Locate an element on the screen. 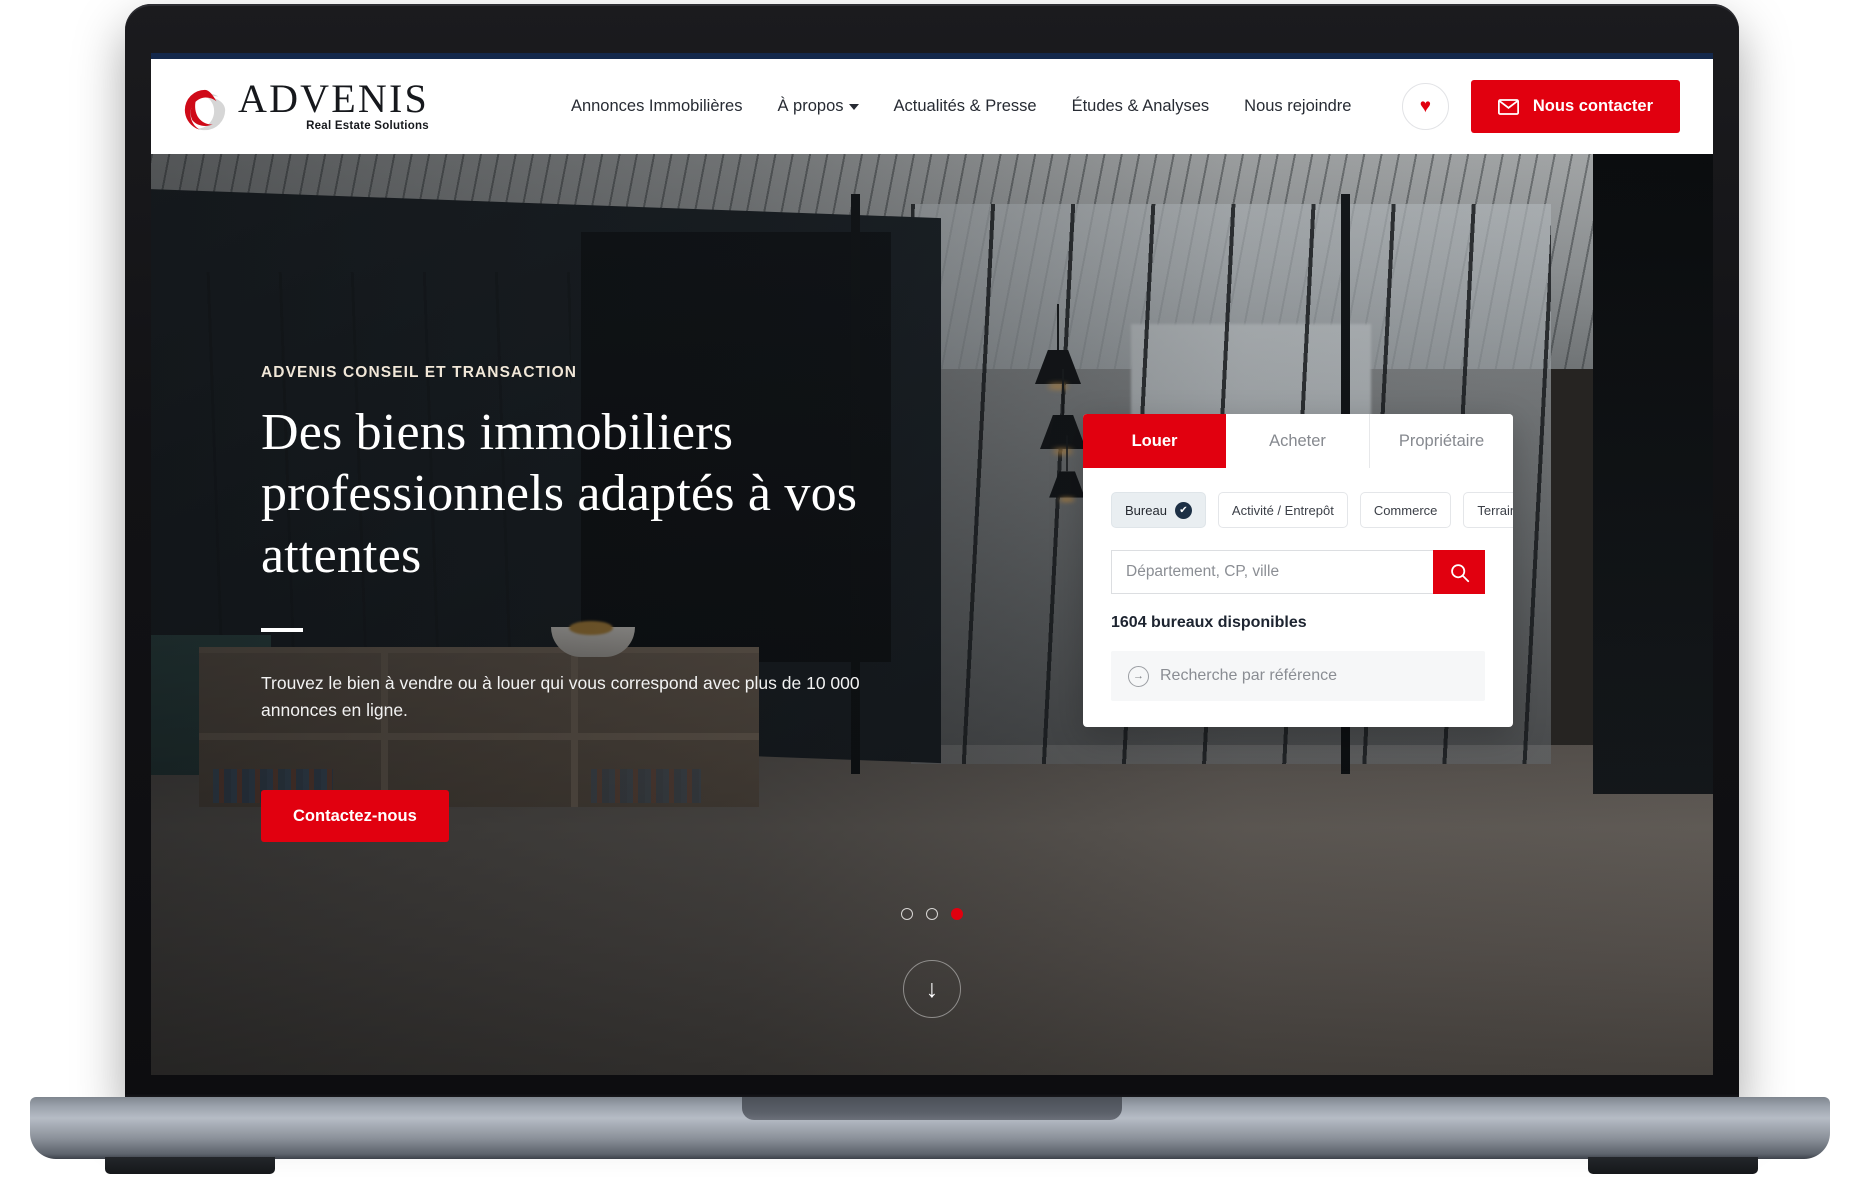 The height and width of the screenshot is (1177, 1863). nav-item-label: Actualités & Presse is located at coordinates (965, 106).